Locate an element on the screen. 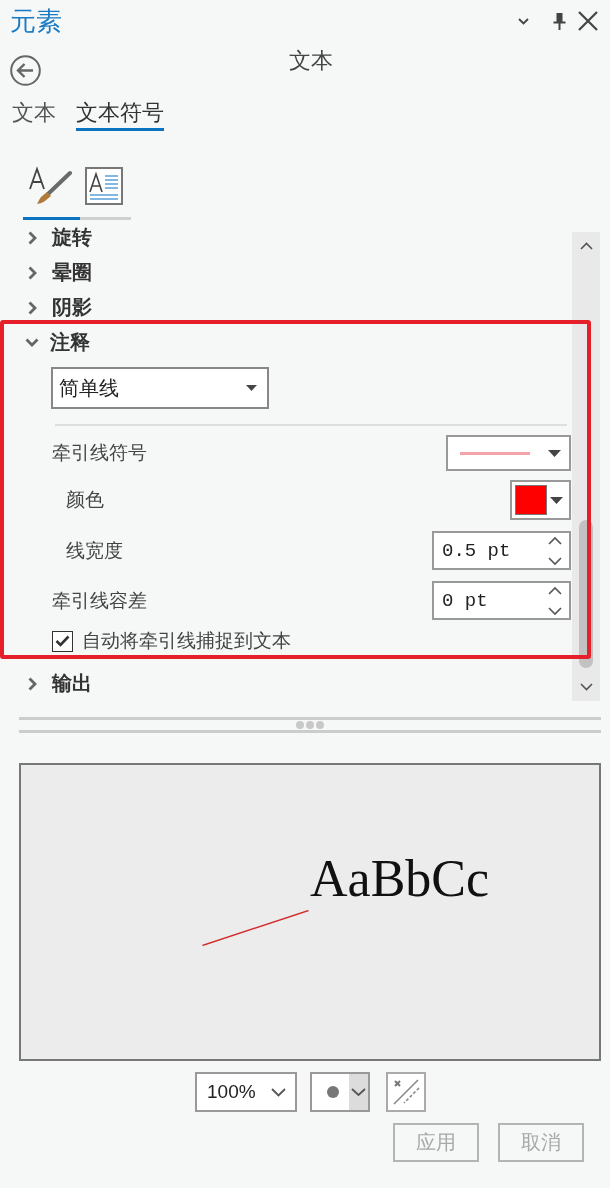 This screenshot has height=1188, width=610. section-toggle: 阴影 is located at coordinates (46, 307).